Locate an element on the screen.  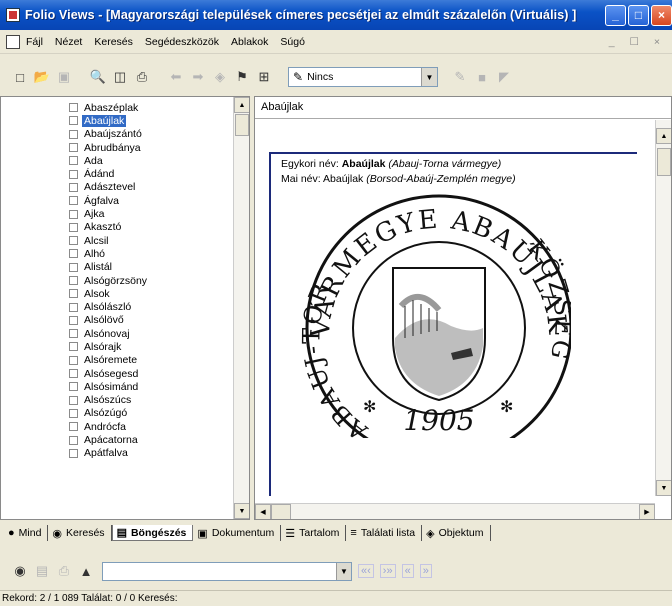
pen-icon: ✎ is located at coordinates (460, 77).